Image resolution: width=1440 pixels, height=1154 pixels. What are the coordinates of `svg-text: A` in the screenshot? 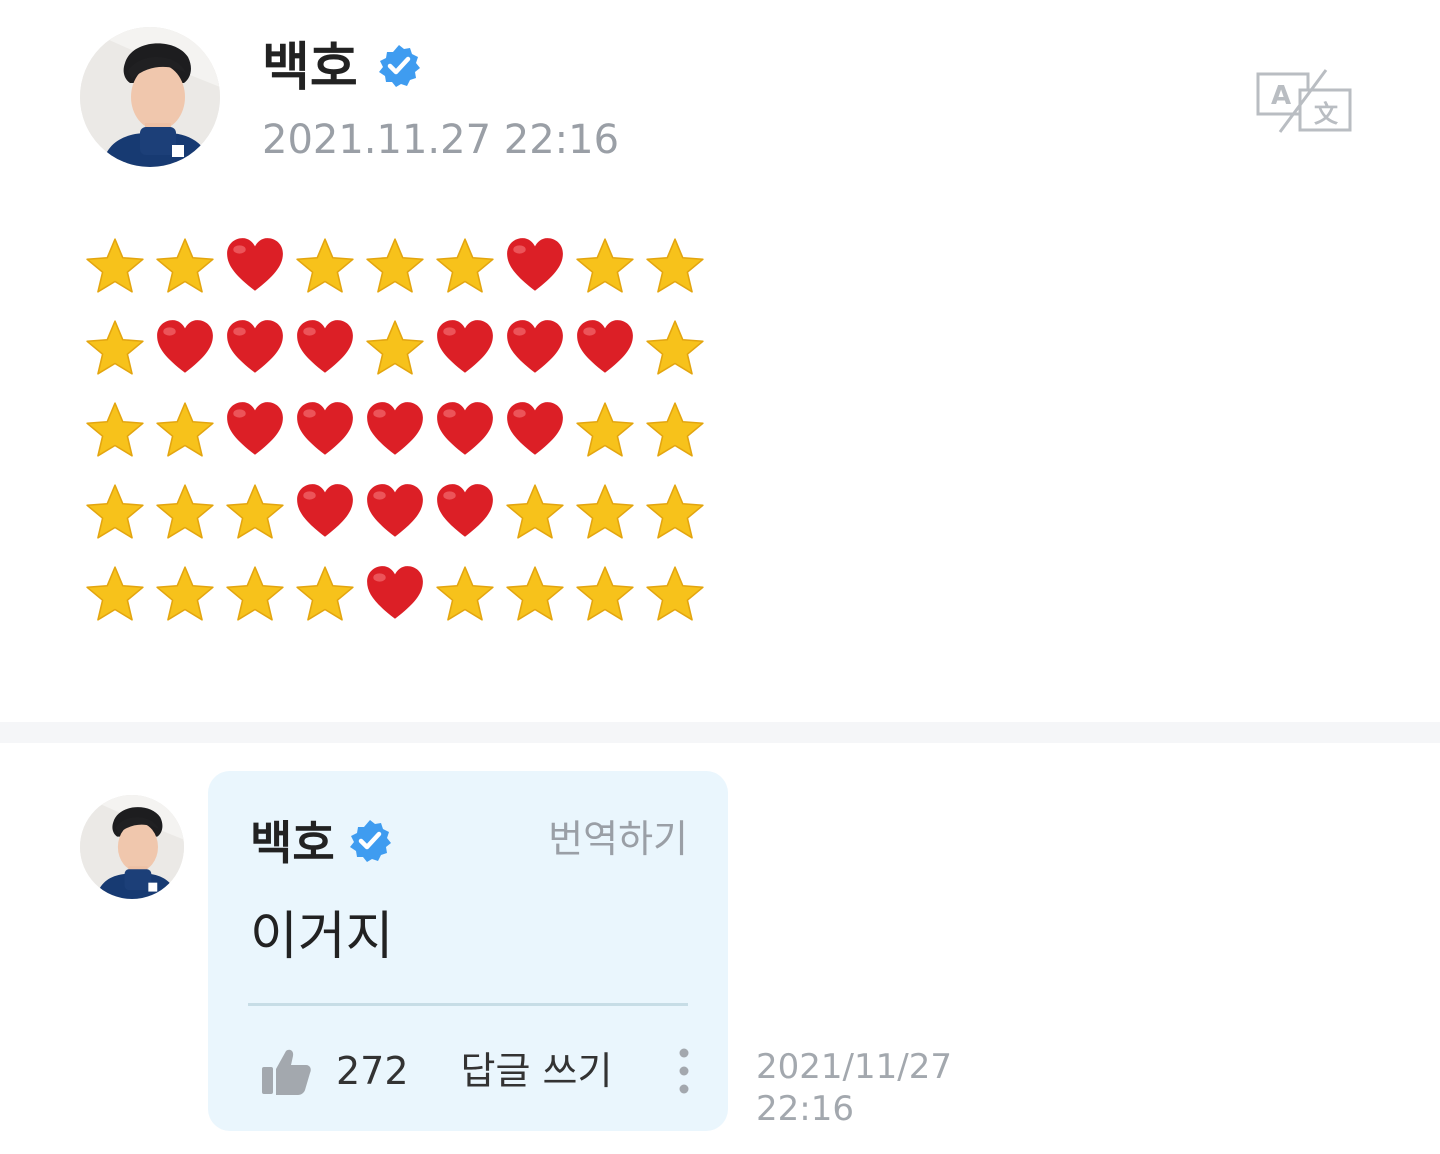 It's located at (1281, 96).